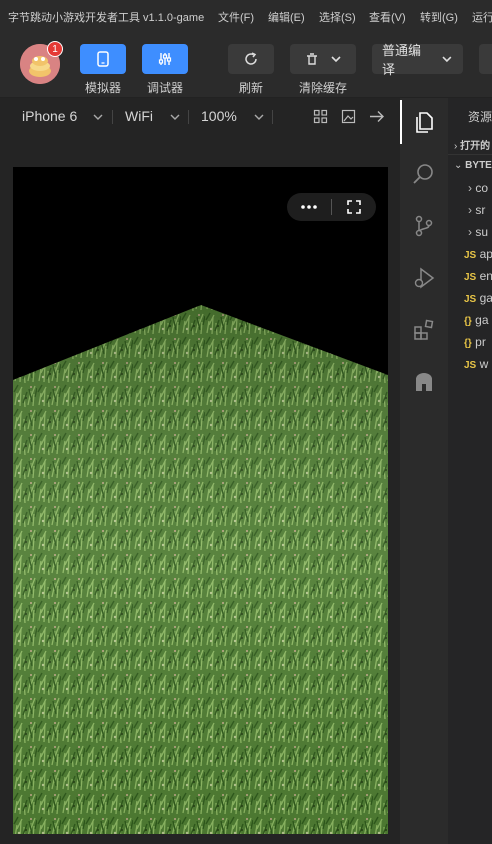  I want to click on run-debug-icon, so click(424, 278).